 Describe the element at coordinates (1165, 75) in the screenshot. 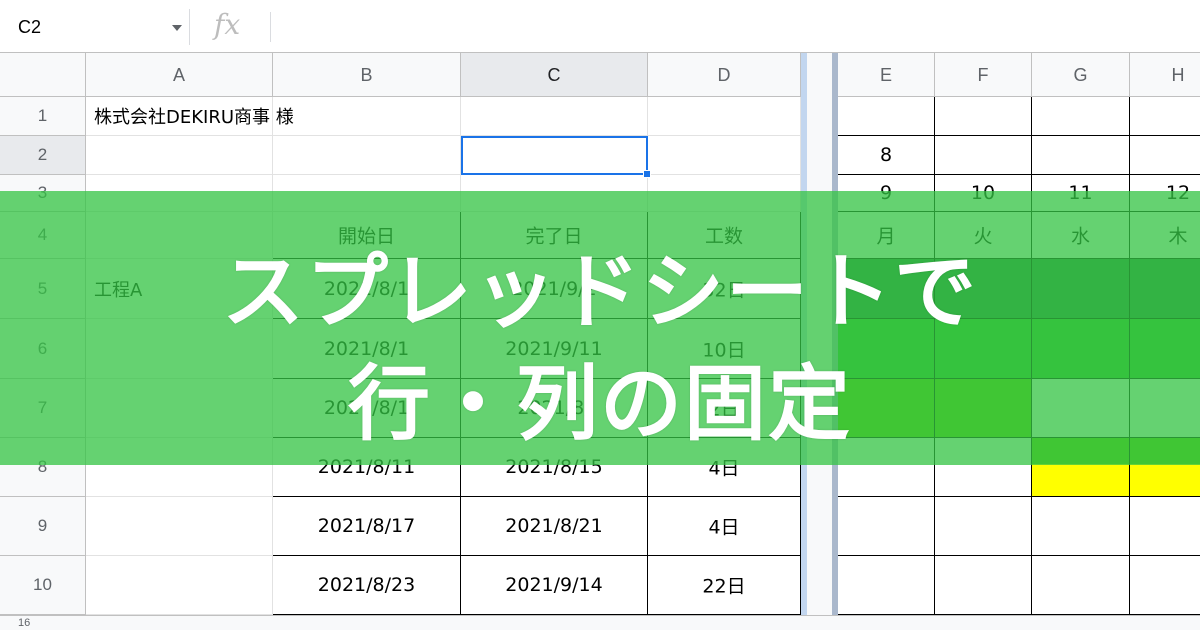

I see `column-header-h: H` at that location.